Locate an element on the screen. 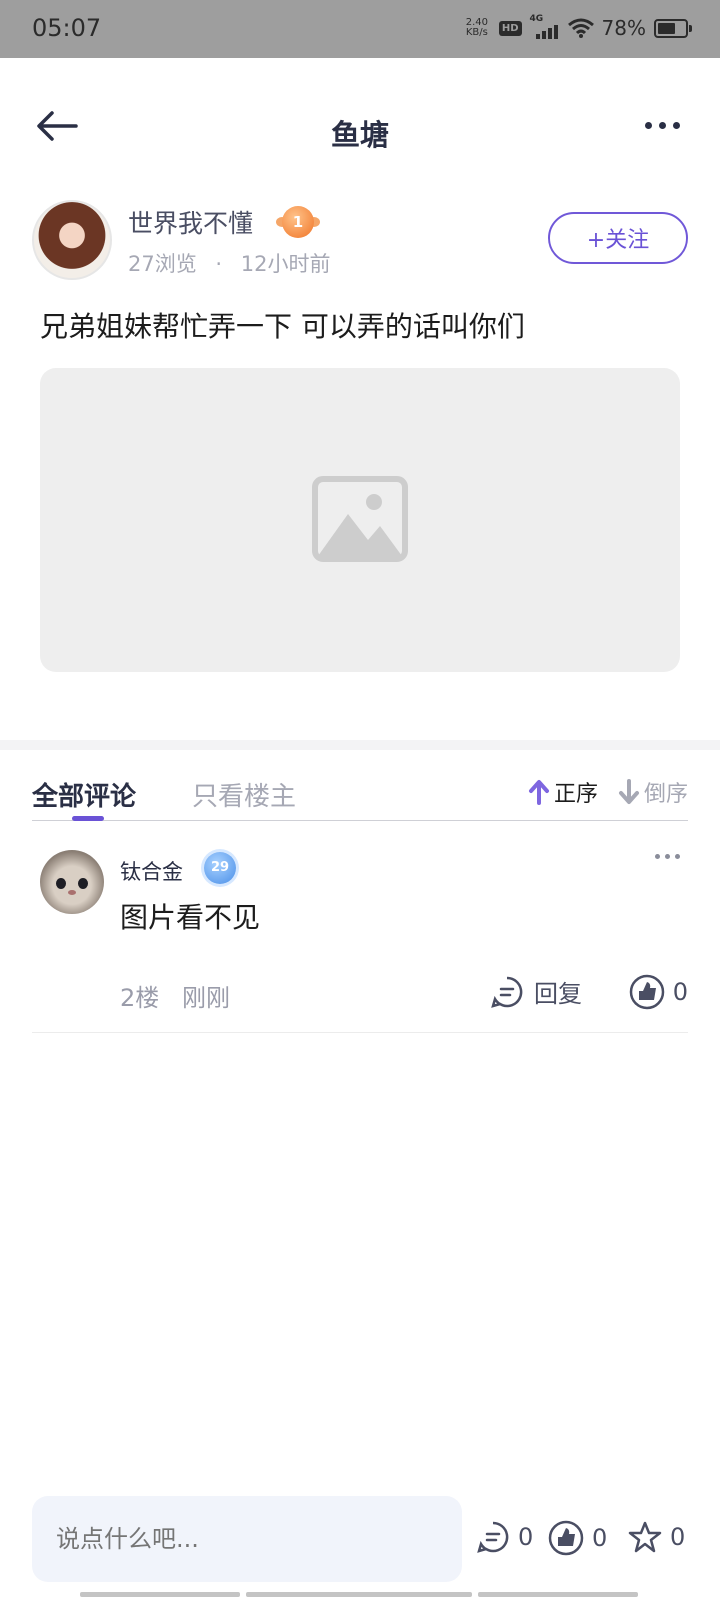 The height and width of the screenshot is (1600, 720). star-icon is located at coordinates (645, 1537).